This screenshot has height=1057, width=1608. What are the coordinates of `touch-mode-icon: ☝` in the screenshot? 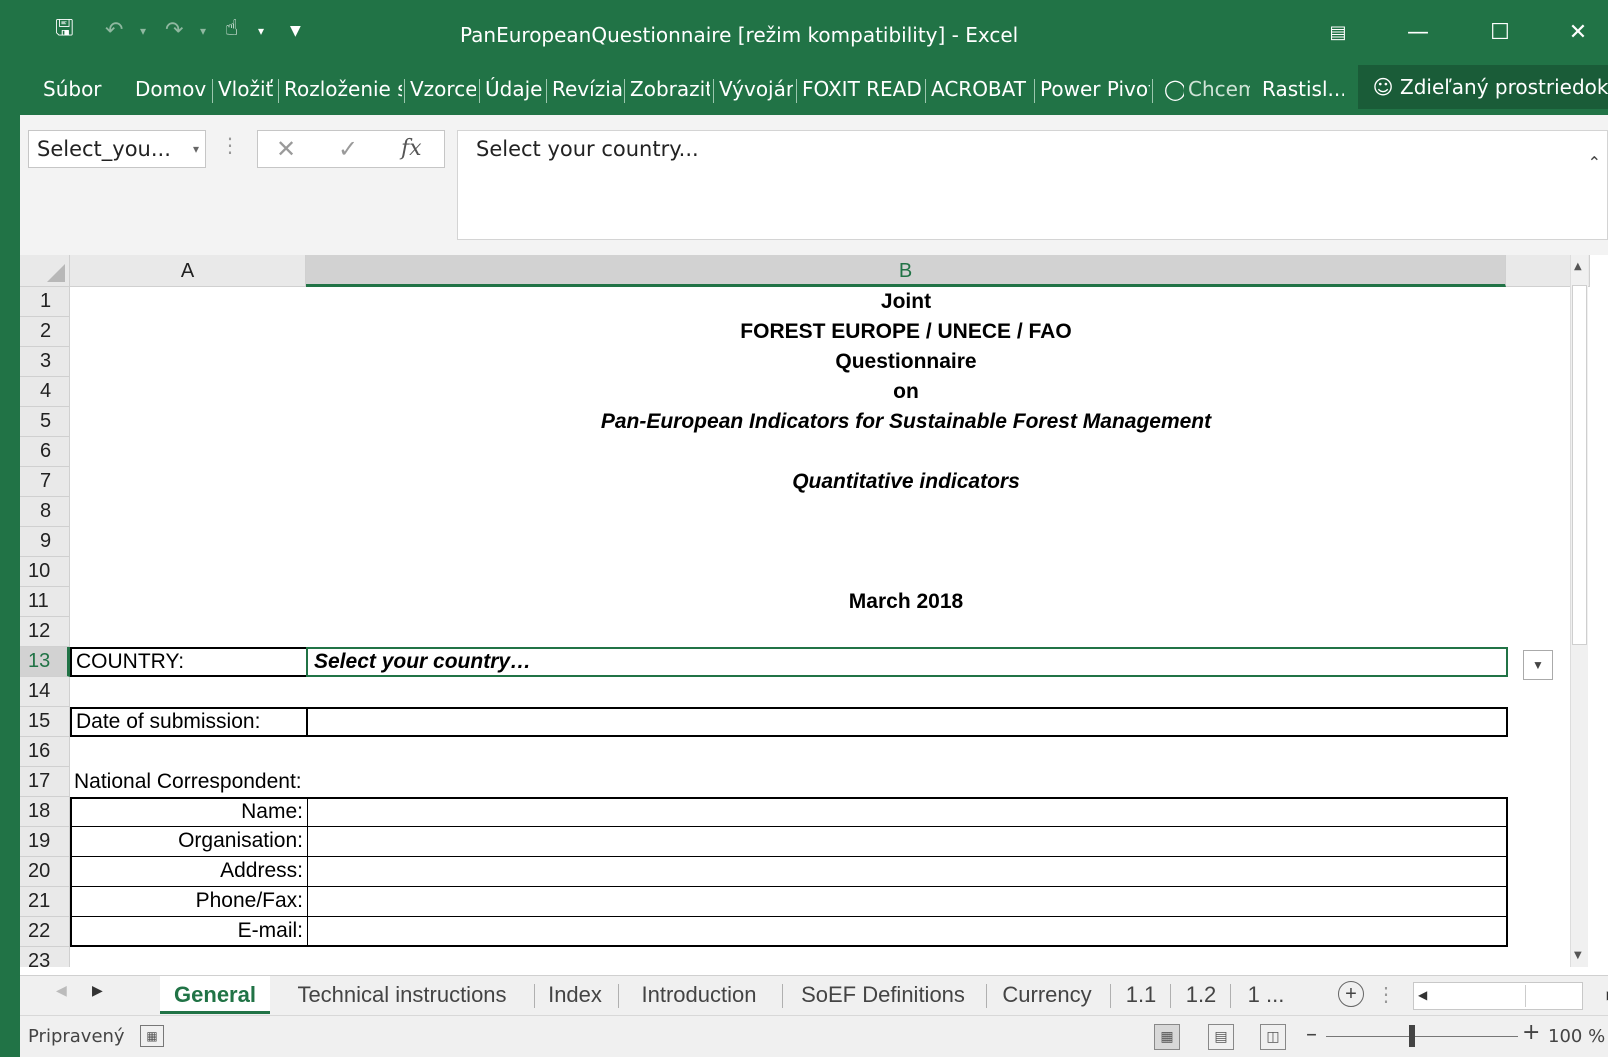 It's located at (231, 29).